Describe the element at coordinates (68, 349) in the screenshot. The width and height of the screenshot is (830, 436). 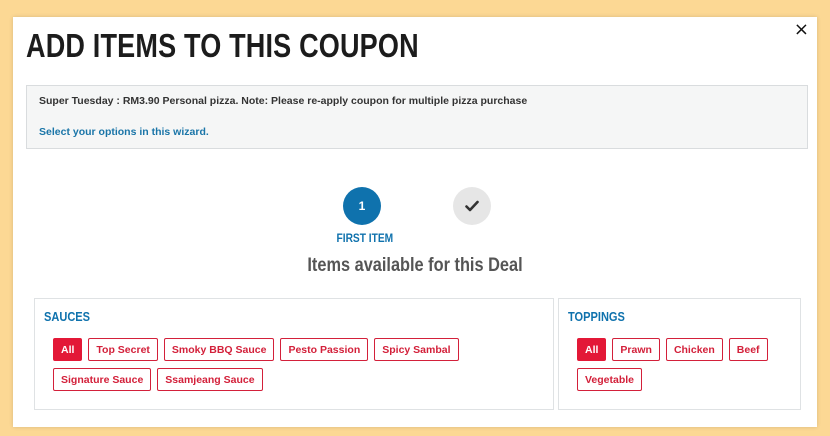
I see `sauce-filter-all: All` at that location.